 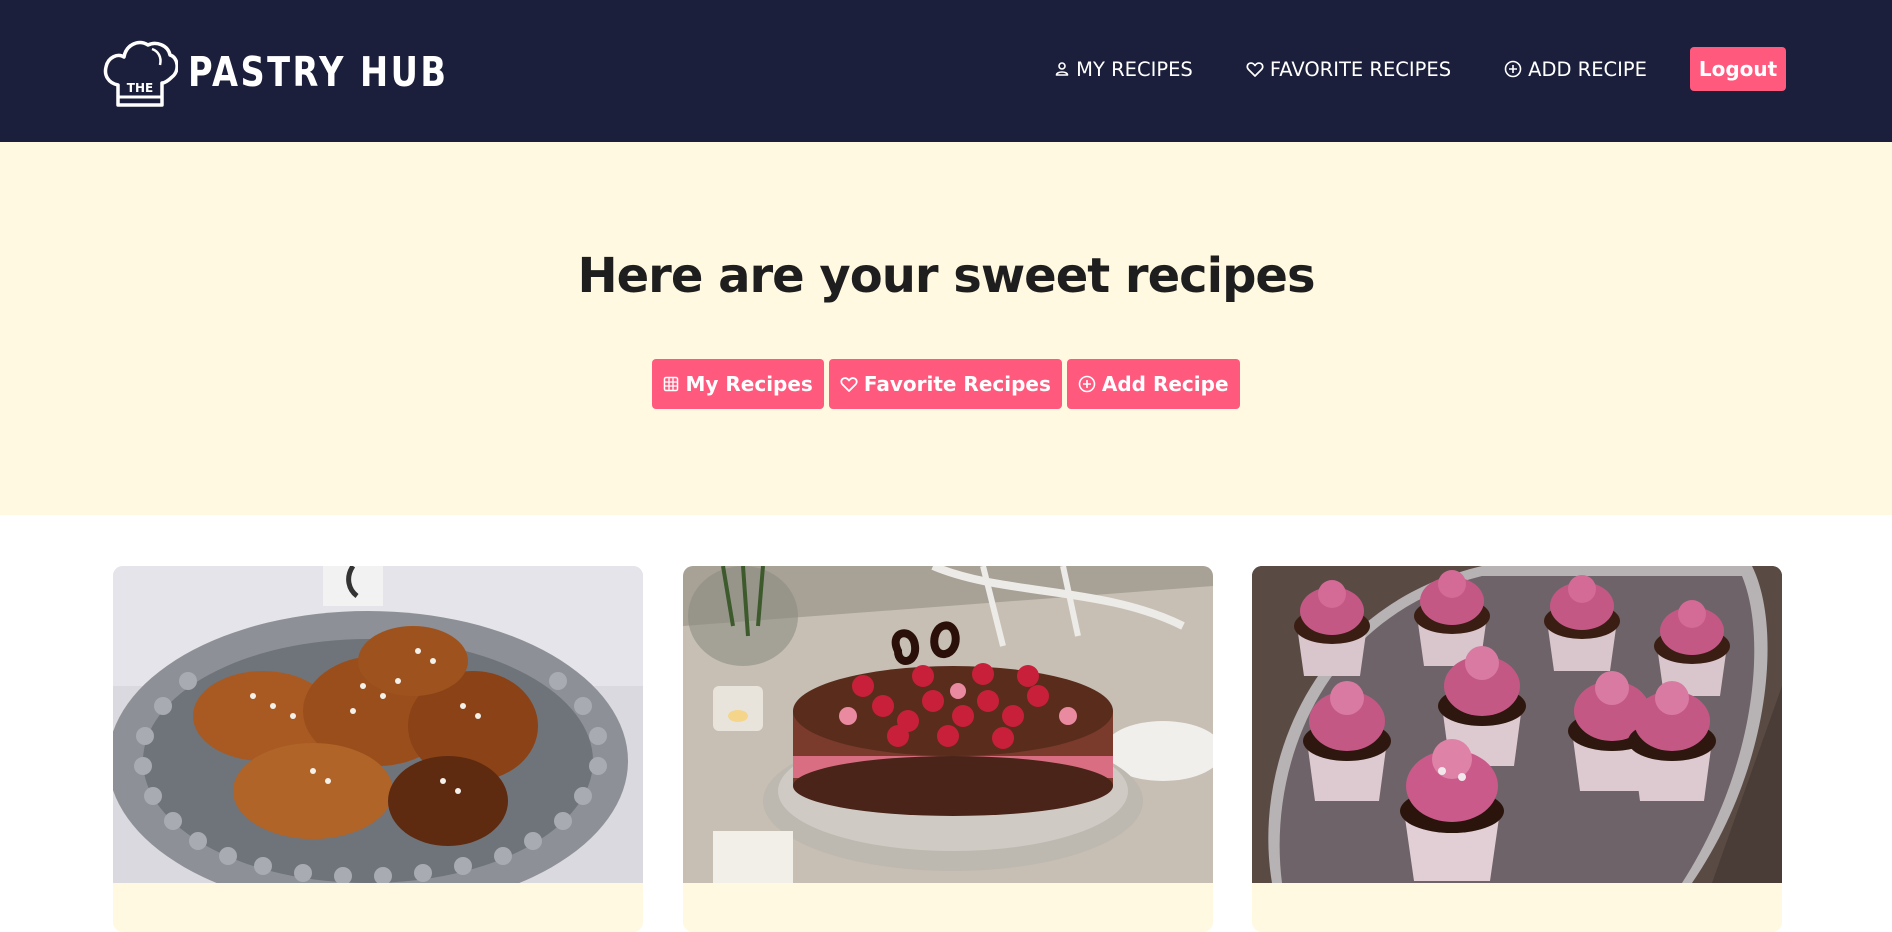 I want to click on nav-link-favorite-recipes: FAVORITE RECIPES, so click(x=1348, y=69).